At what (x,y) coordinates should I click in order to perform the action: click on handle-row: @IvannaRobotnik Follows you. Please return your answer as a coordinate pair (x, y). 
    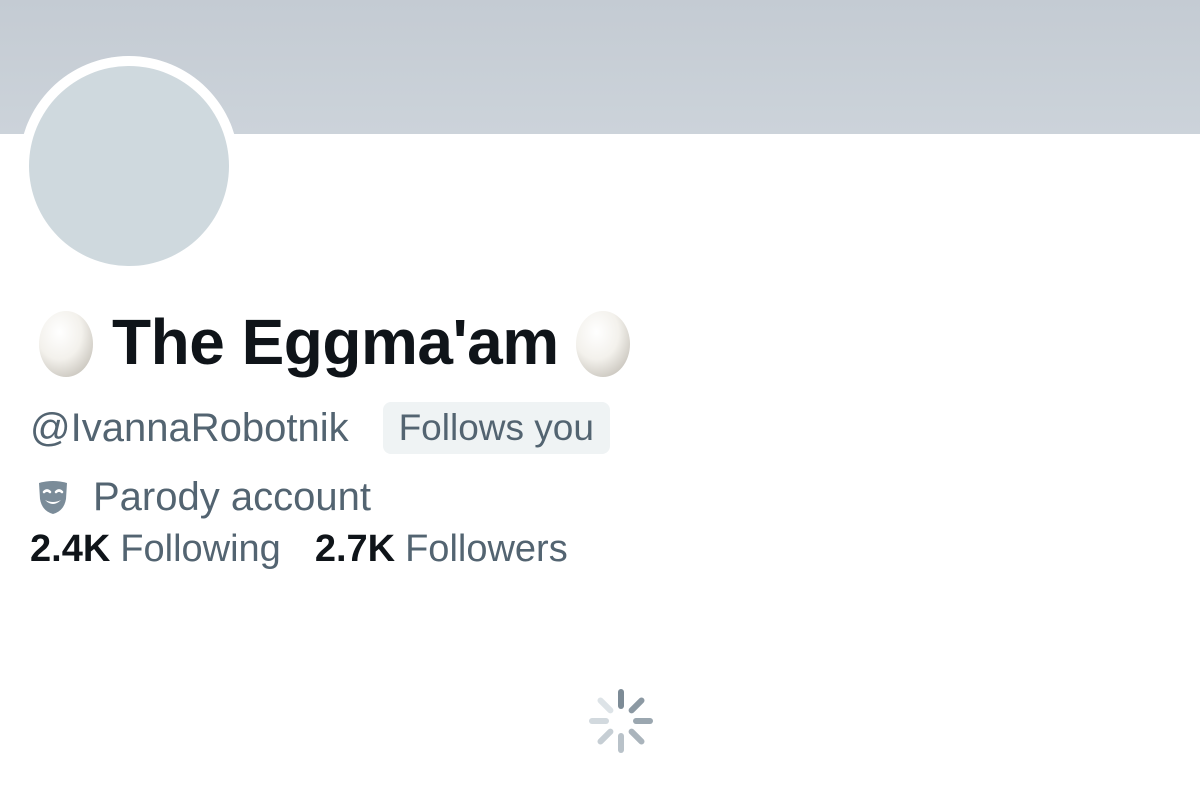
    Looking at the image, I should click on (320, 428).